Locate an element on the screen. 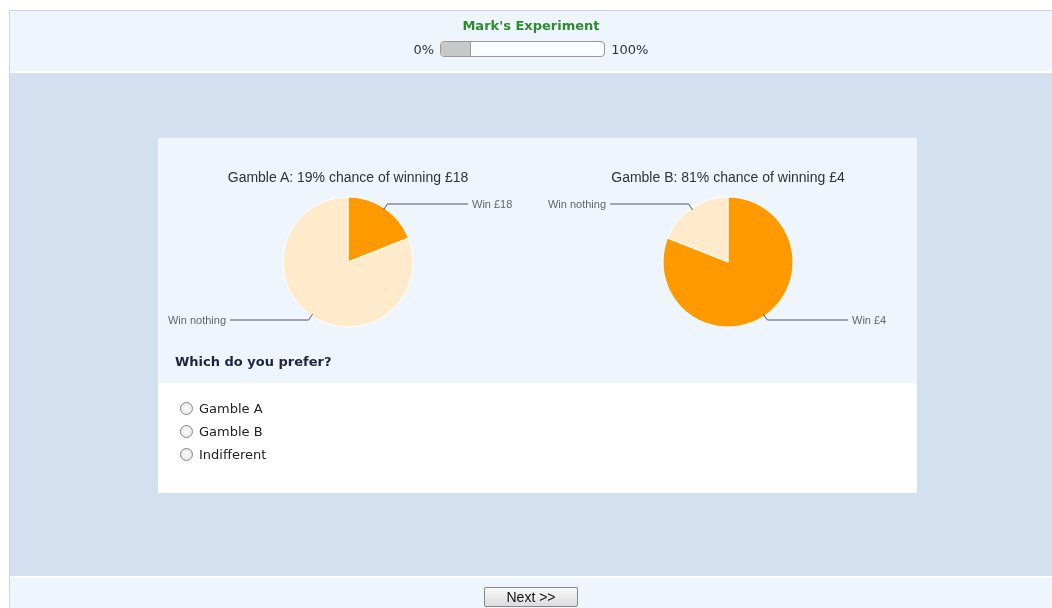  option-label: Gamble A is located at coordinates (231, 408).